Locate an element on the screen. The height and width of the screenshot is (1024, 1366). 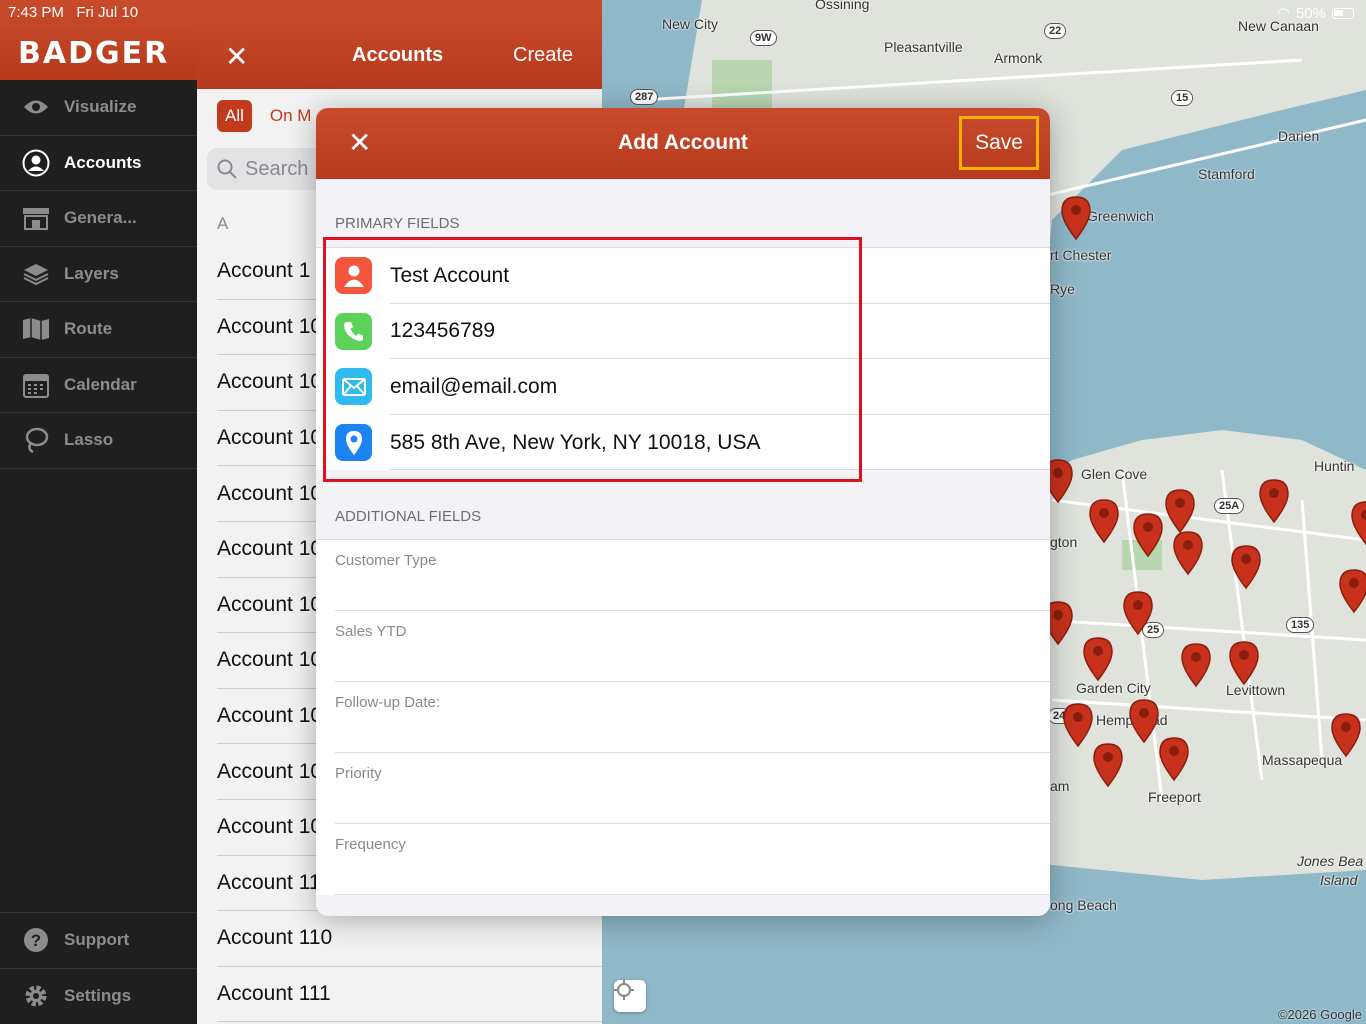
map-icon is located at coordinates (36, 329).